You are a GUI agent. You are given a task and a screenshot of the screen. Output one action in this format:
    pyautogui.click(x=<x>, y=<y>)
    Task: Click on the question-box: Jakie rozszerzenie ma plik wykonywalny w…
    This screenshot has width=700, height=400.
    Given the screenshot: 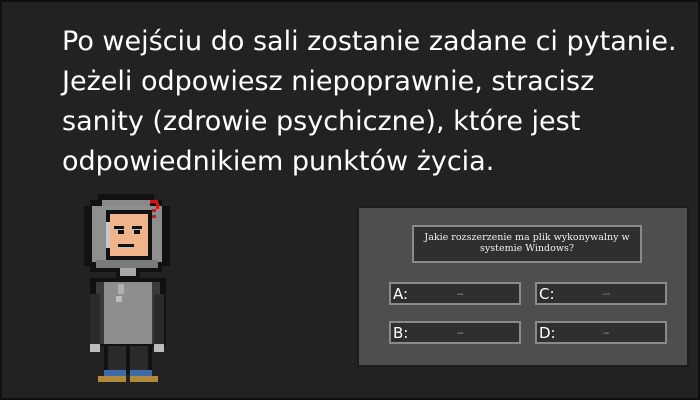 What is the action you would take?
    pyautogui.click(x=527, y=244)
    